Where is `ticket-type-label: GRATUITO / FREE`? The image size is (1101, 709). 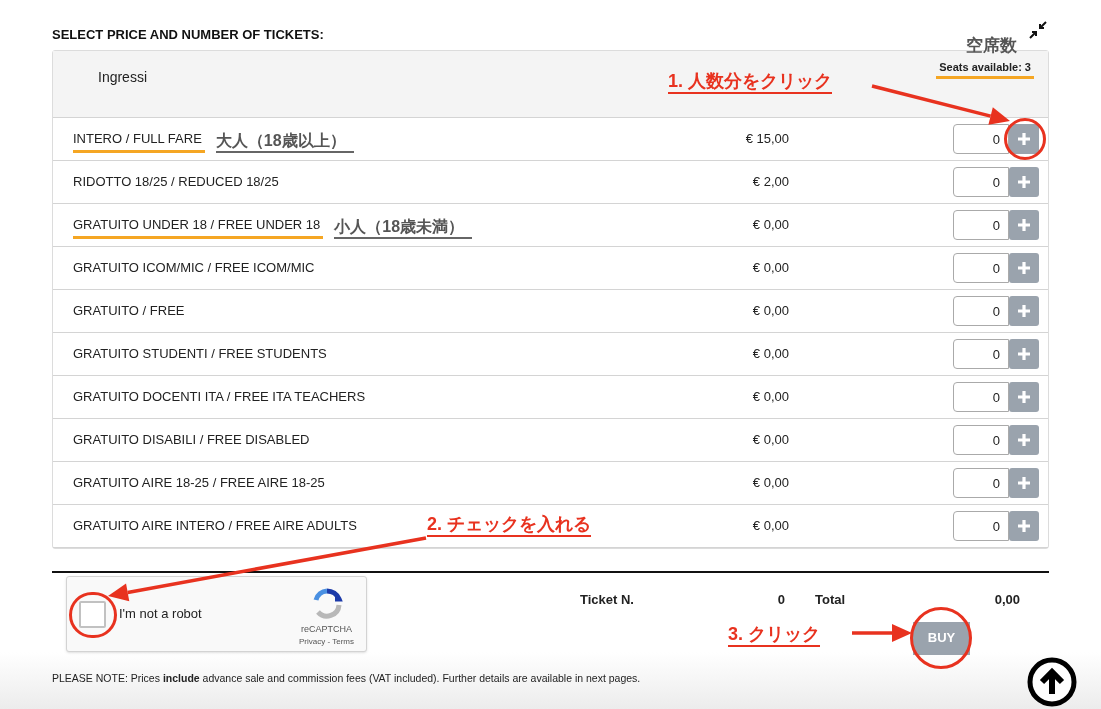
ticket-type-label: GRATUITO / FREE is located at coordinates (129, 311).